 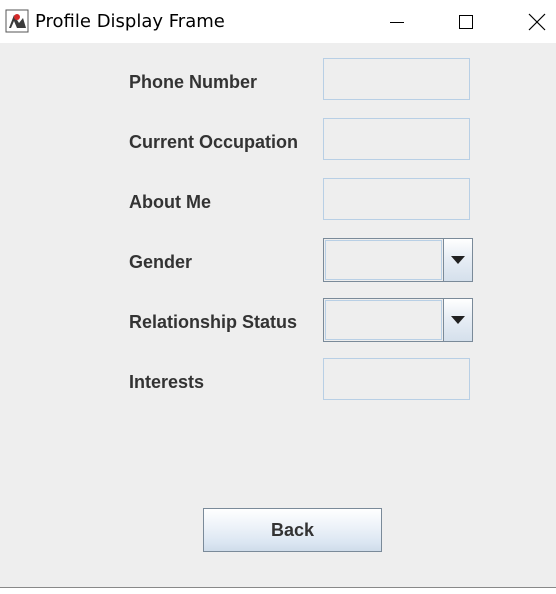 I want to click on minimize-icon, so click(x=397, y=22).